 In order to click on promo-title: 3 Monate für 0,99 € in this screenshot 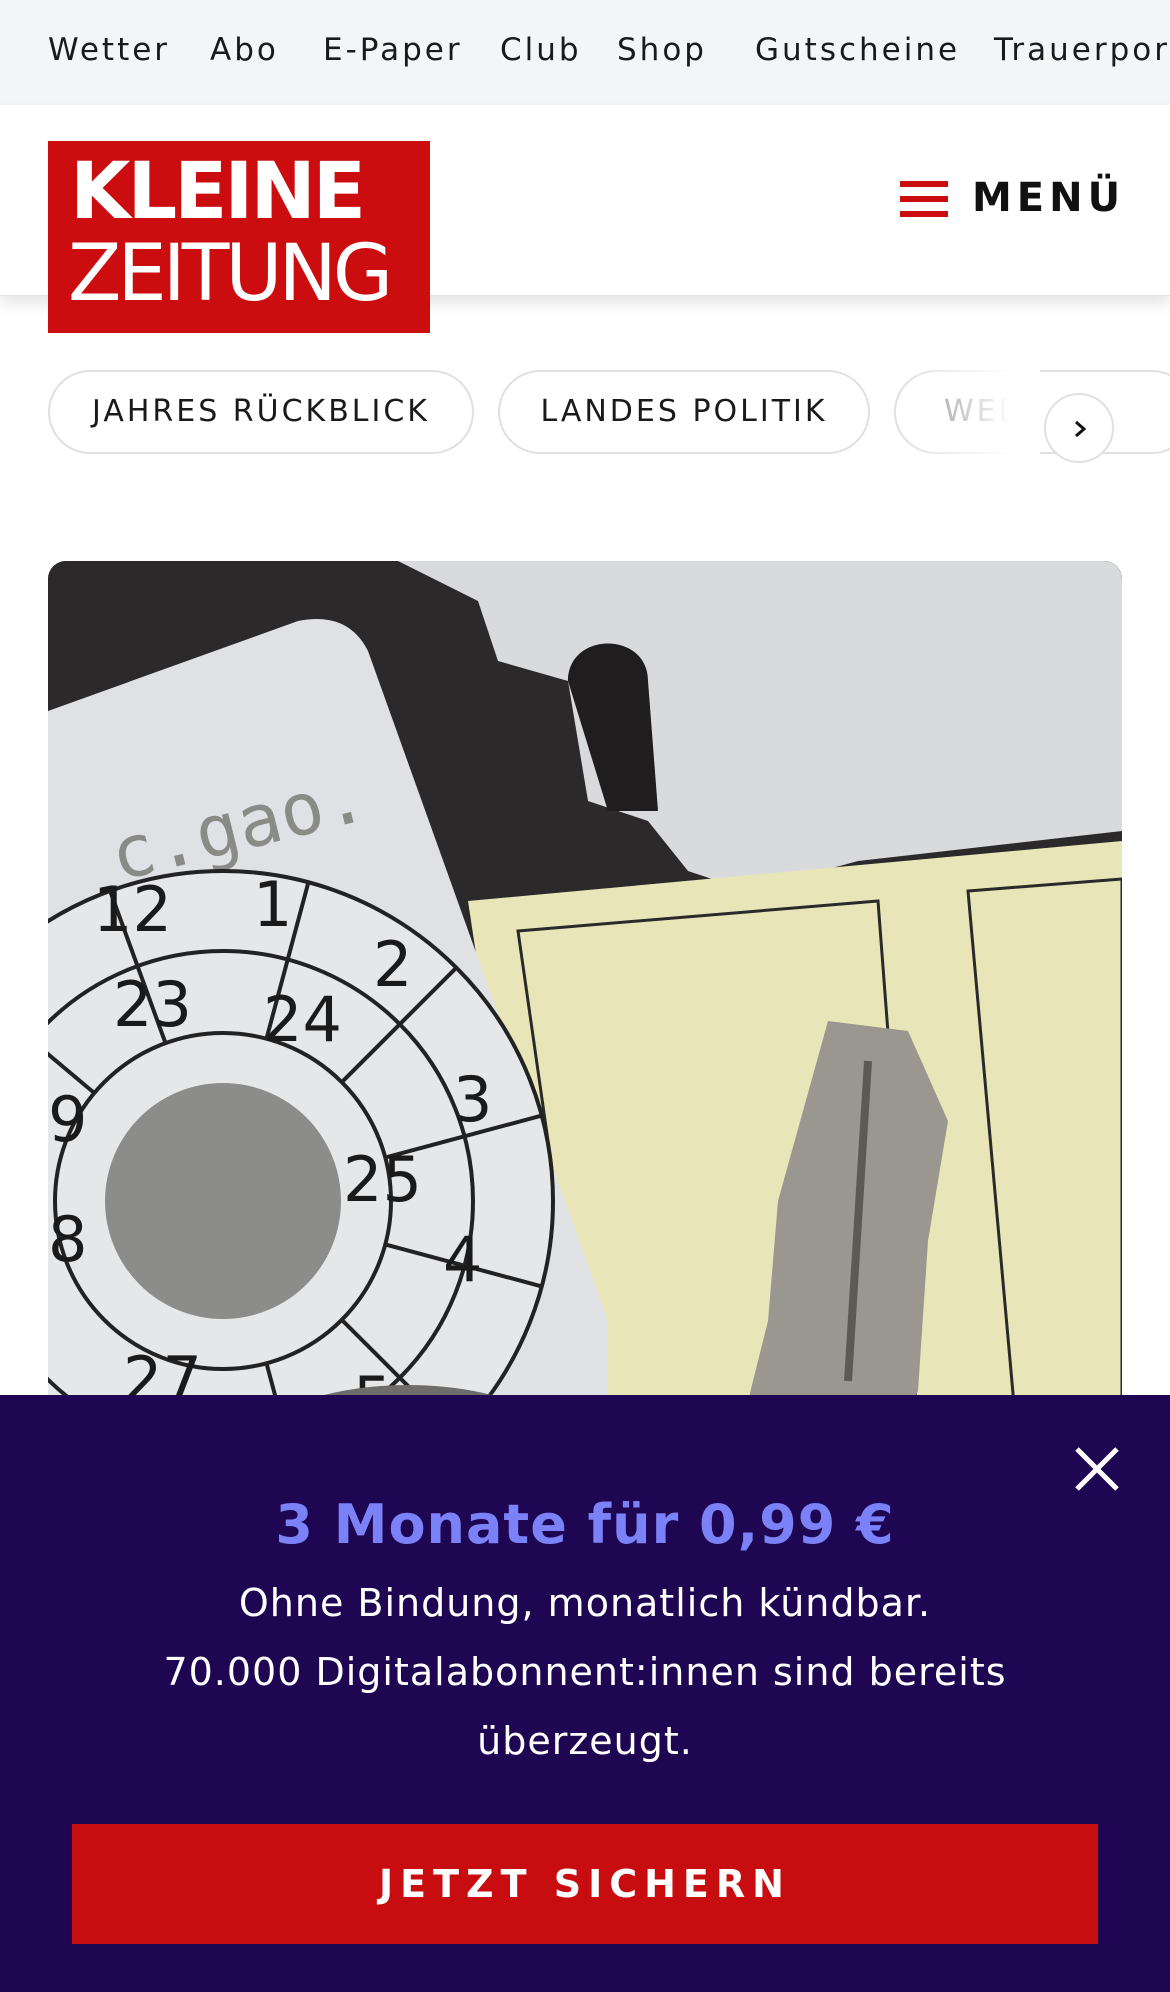, I will do `click(585, 1524)`.